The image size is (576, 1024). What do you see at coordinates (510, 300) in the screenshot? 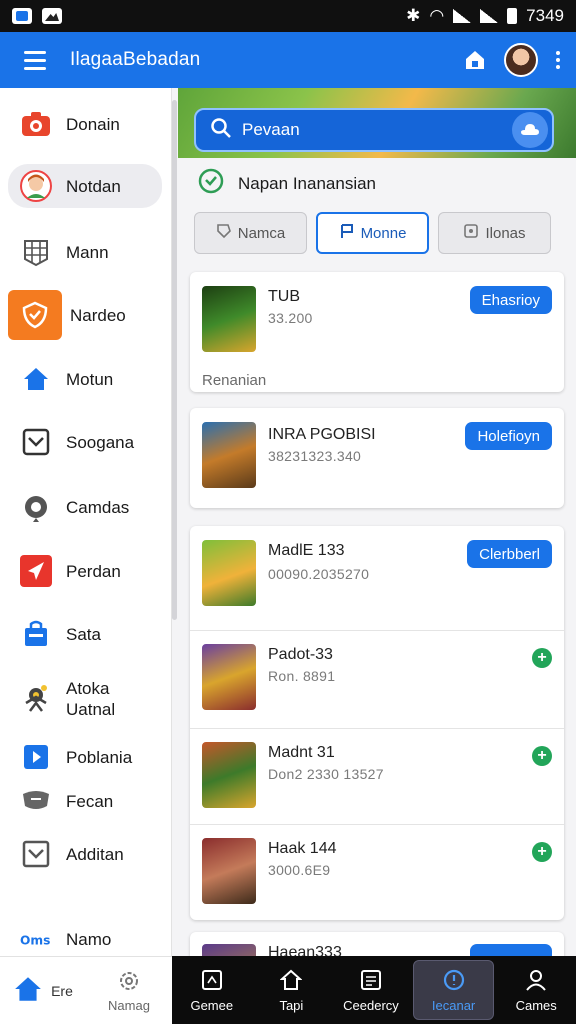
I see `item-action-button: Ehasrioy` at bounding box center [510, 300].